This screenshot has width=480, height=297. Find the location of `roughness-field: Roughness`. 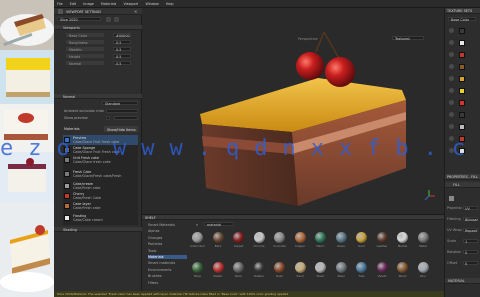

roughness-field: Roughness is located at coordinates (85, 42).